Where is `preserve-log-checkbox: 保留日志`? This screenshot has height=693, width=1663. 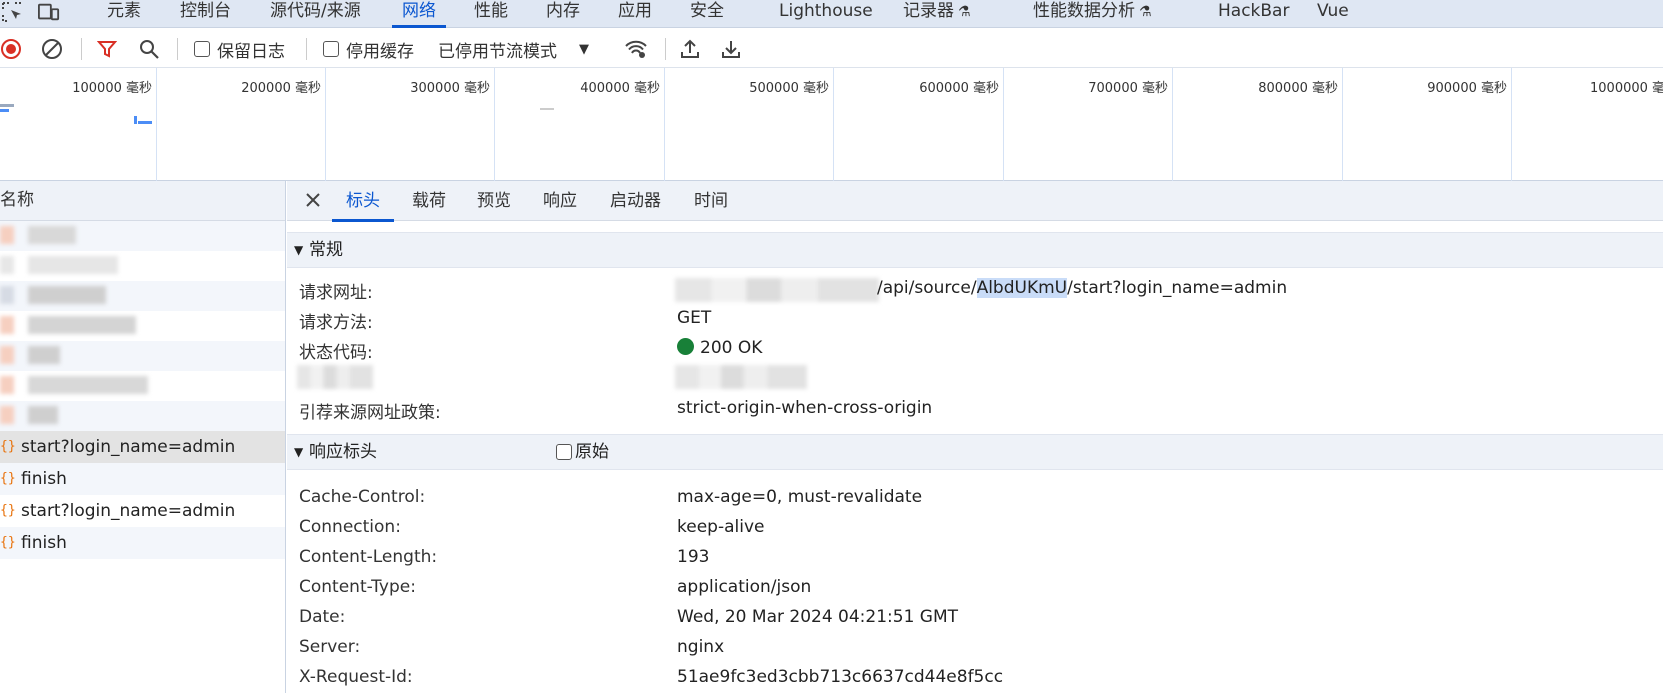 preserve-log-checkbox: 保留日志 is located at coordinates (239, 49).